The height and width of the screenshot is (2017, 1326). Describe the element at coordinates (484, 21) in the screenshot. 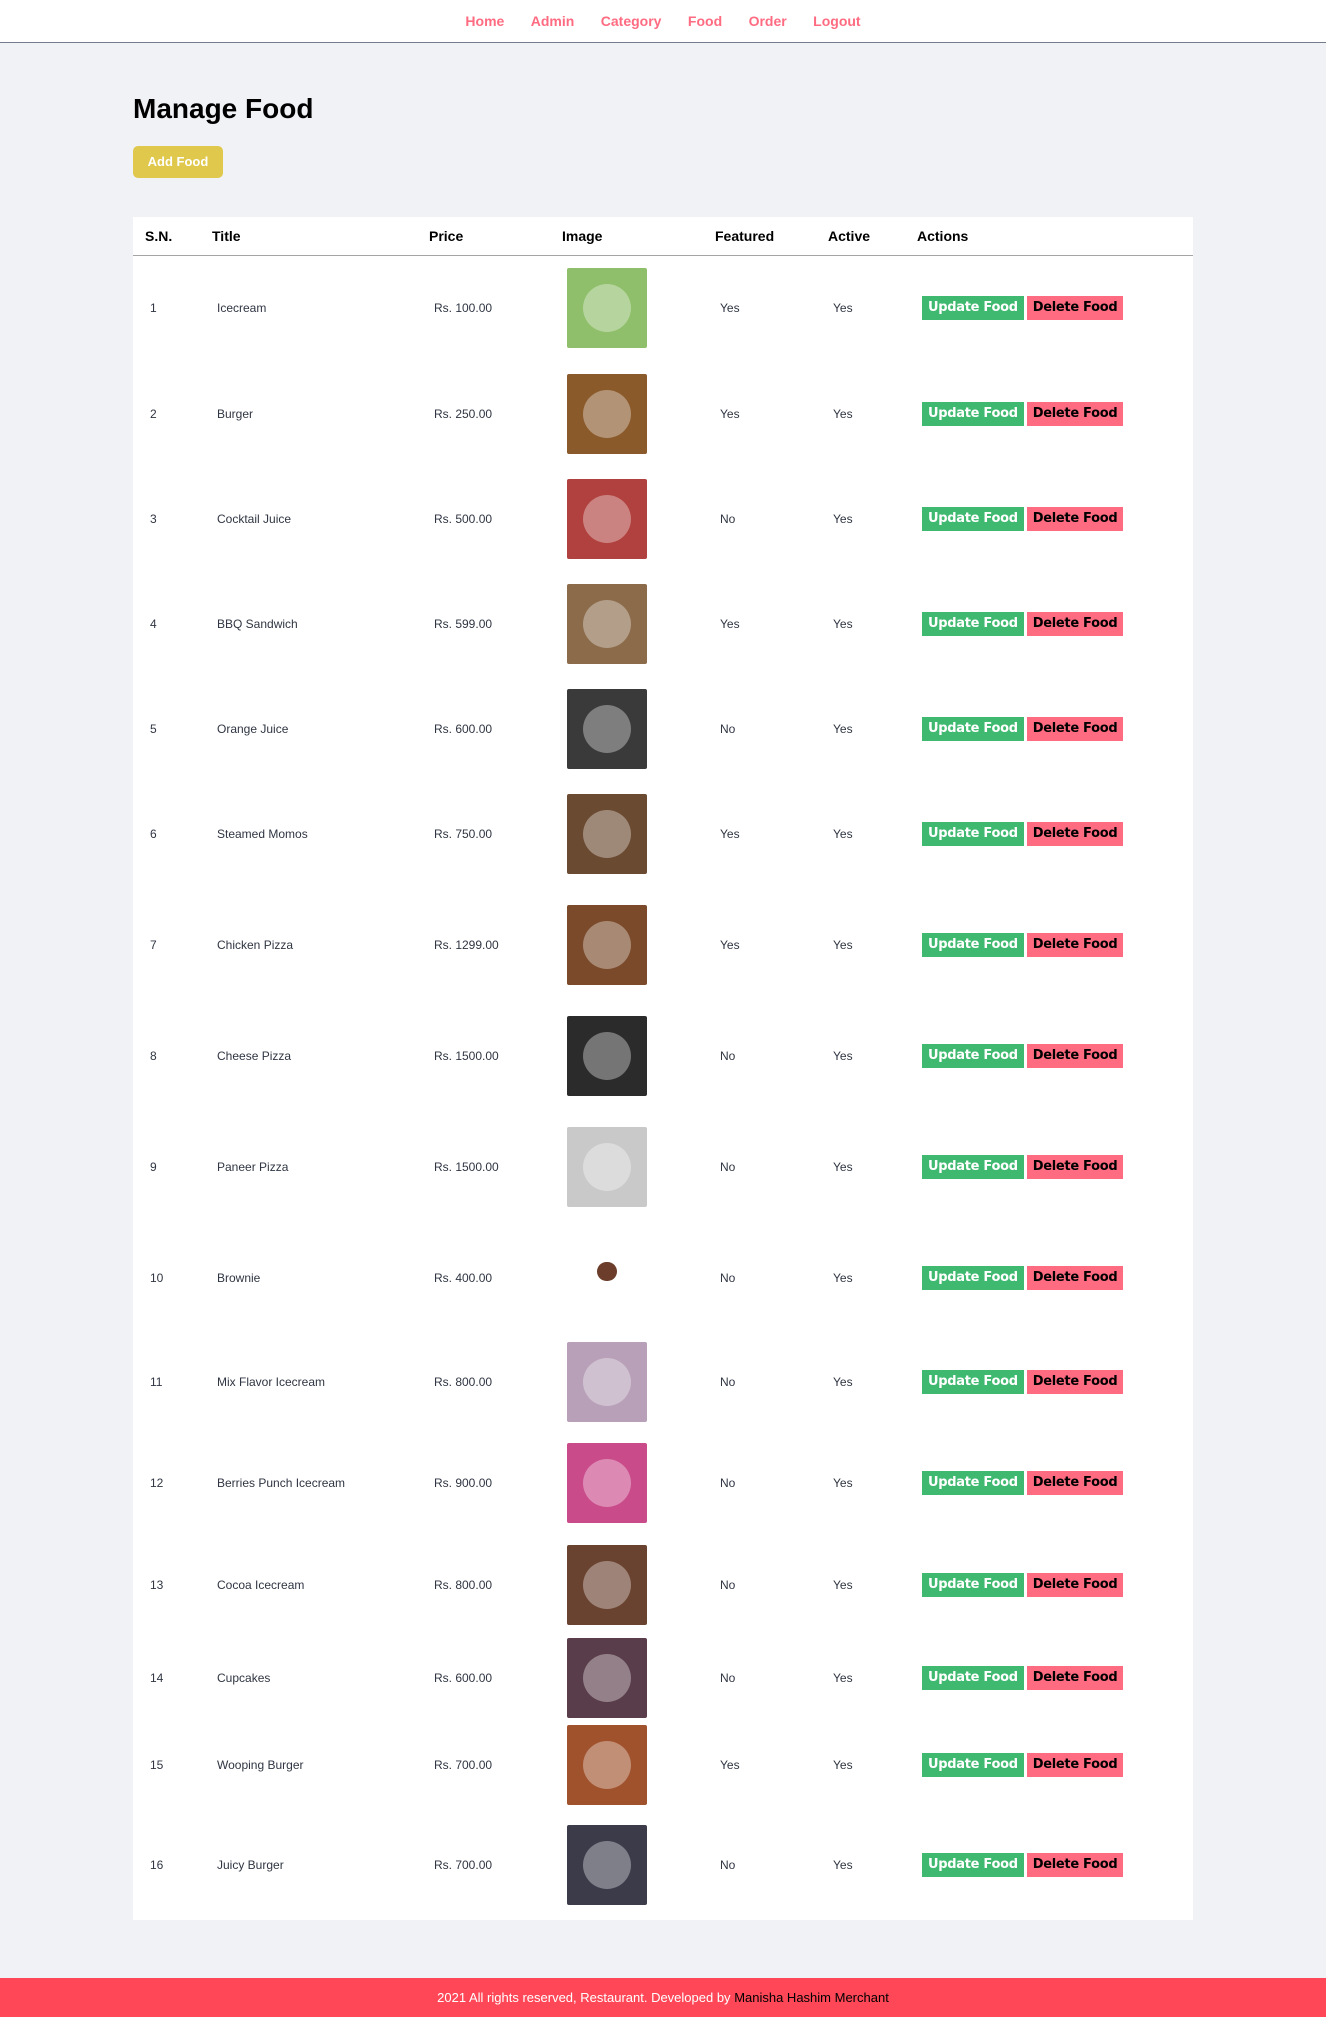

I see `nav-home-link: Home` at that location.